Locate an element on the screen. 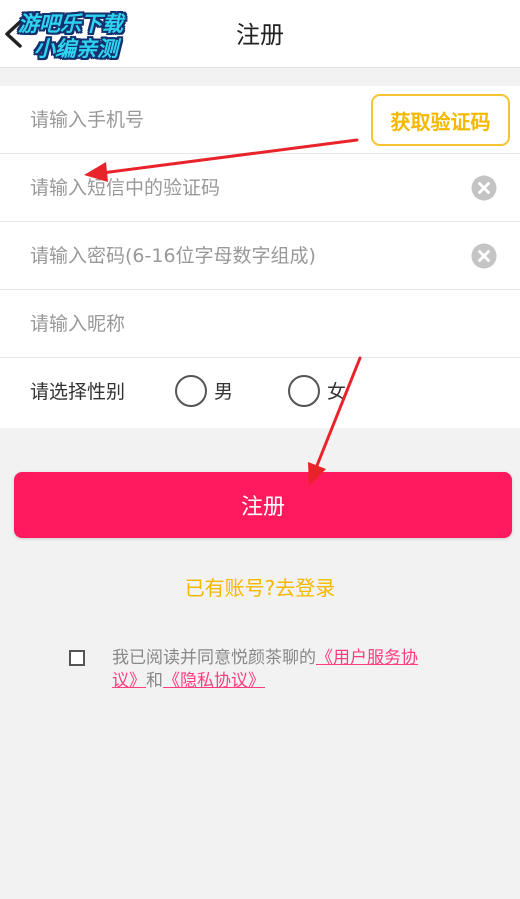  gender-male-radio is located at coordinates (191, 391).